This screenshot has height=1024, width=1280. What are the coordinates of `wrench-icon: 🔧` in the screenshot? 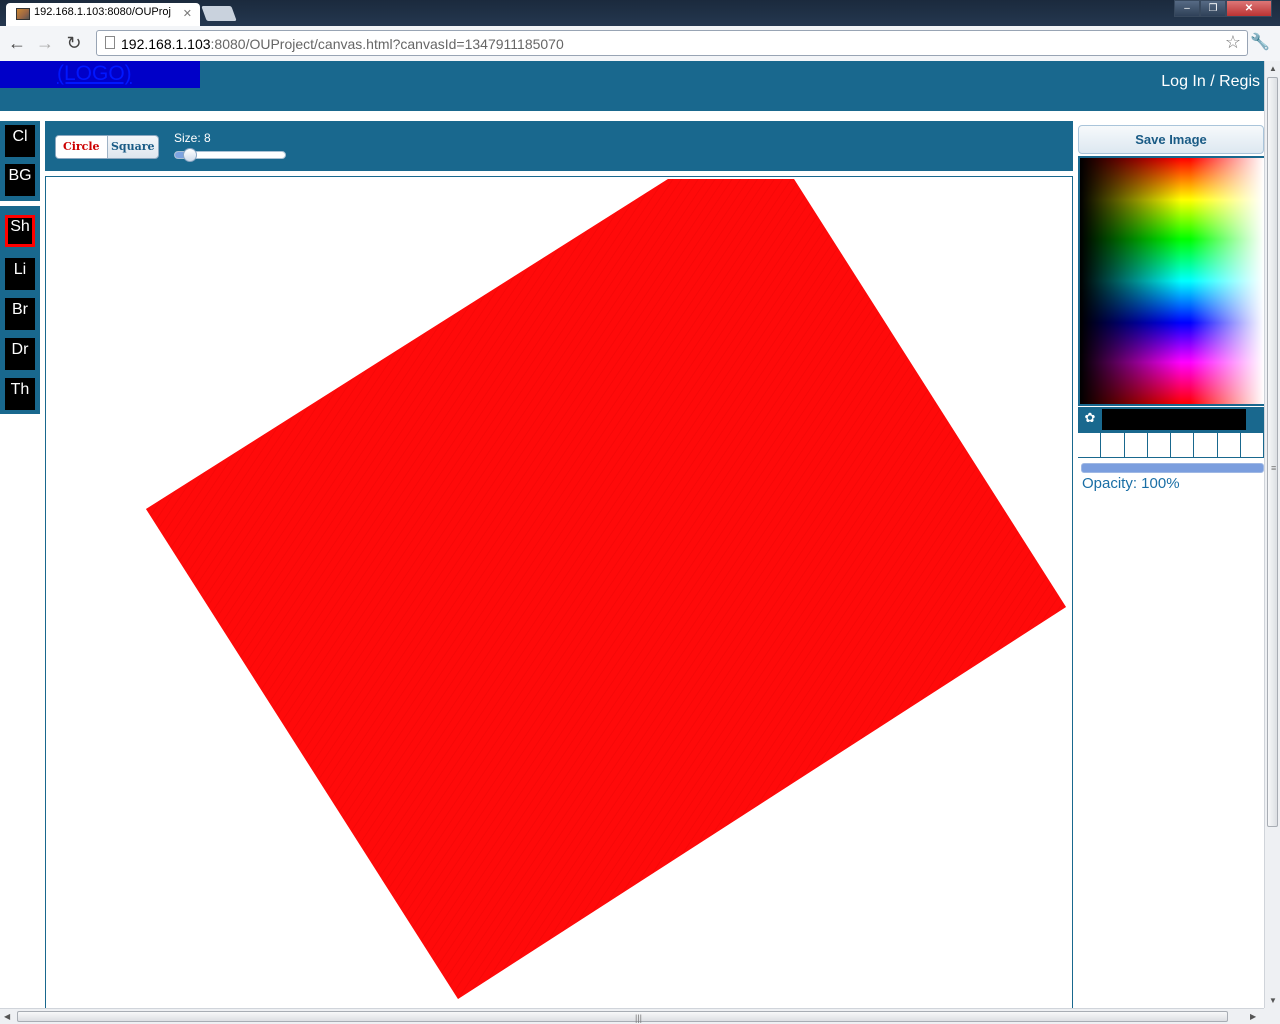 It's located at (1260, 42).